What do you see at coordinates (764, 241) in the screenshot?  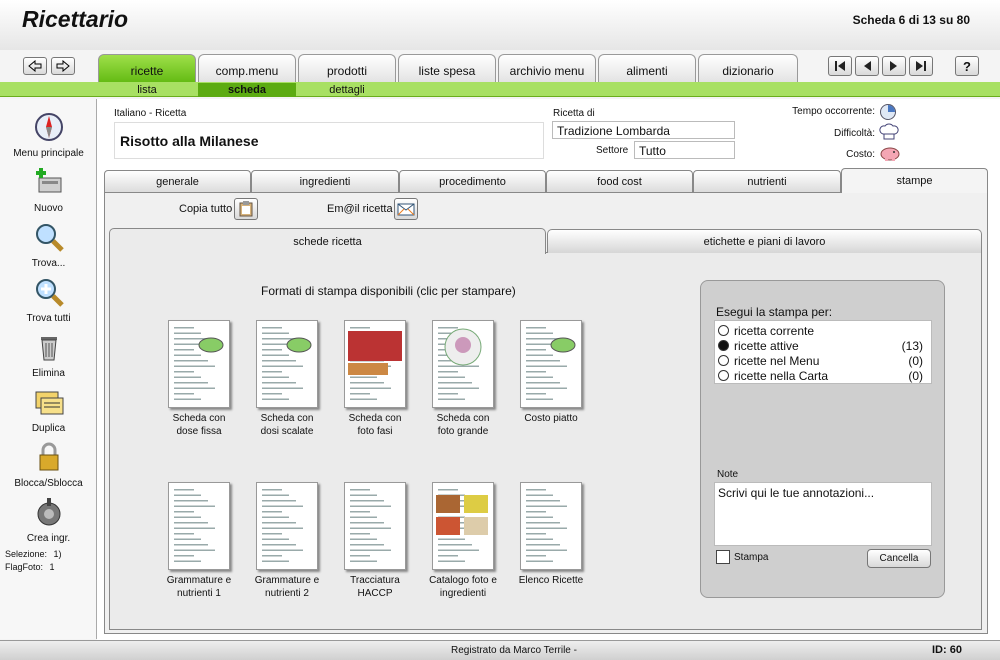 I see `tab-etichette-piani: etichette e piani di lavoro` at bounding box center [764, 241].